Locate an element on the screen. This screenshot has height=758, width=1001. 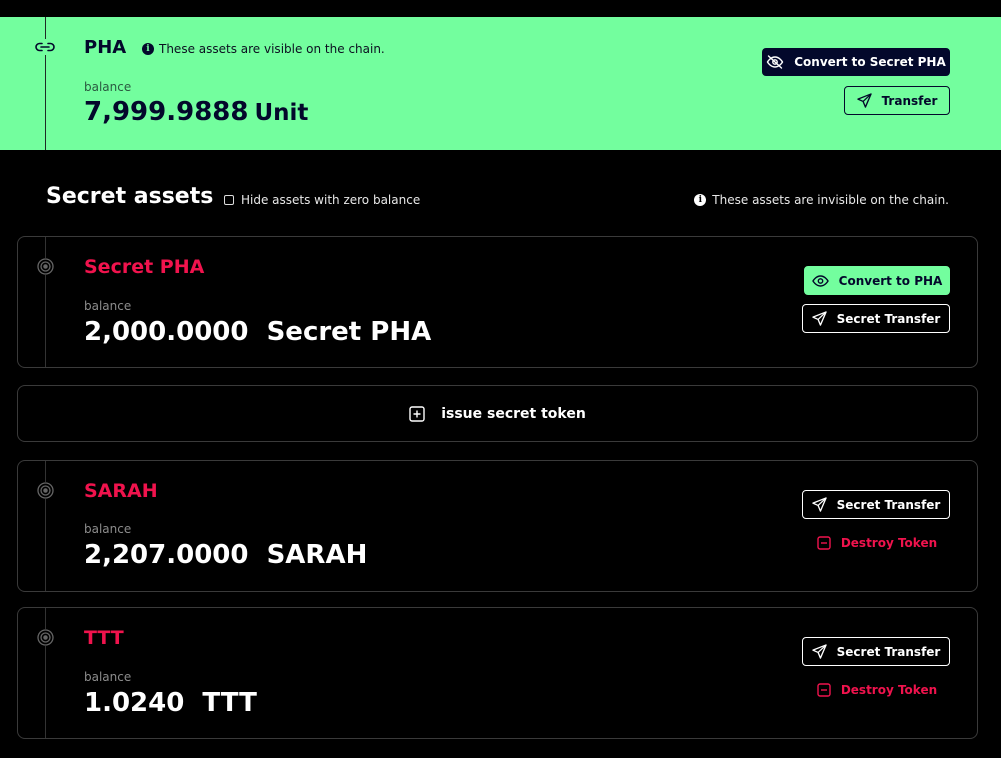
checkbox-box is located at coordinates (229, 200).